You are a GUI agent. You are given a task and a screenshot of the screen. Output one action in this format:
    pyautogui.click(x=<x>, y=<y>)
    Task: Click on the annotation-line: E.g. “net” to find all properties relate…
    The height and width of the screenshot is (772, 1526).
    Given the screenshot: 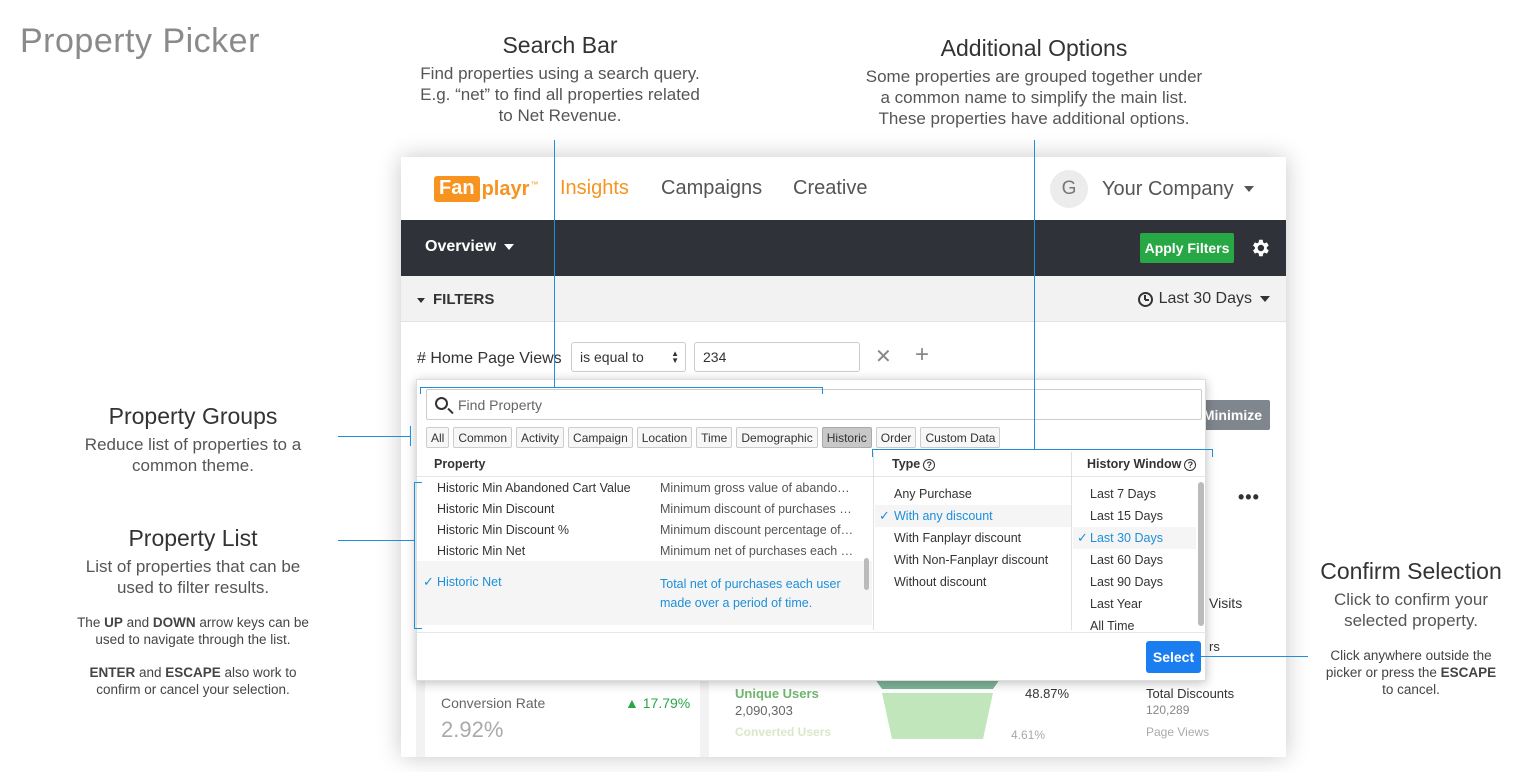 What is the action you would take?
    pyautogui.click(x=560, y=94)
    